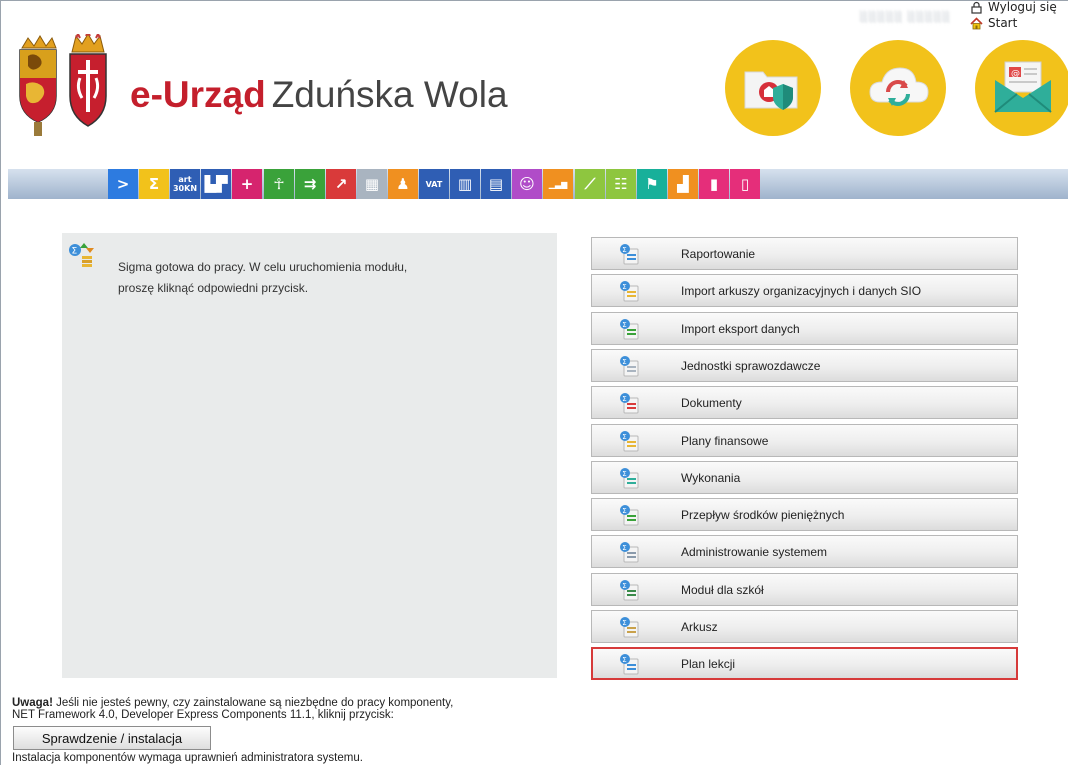 This screenshot has width=1068, height=765. I want to click on toolbar-bar-chart-icon: ▁▃▆, so click(558, 184).